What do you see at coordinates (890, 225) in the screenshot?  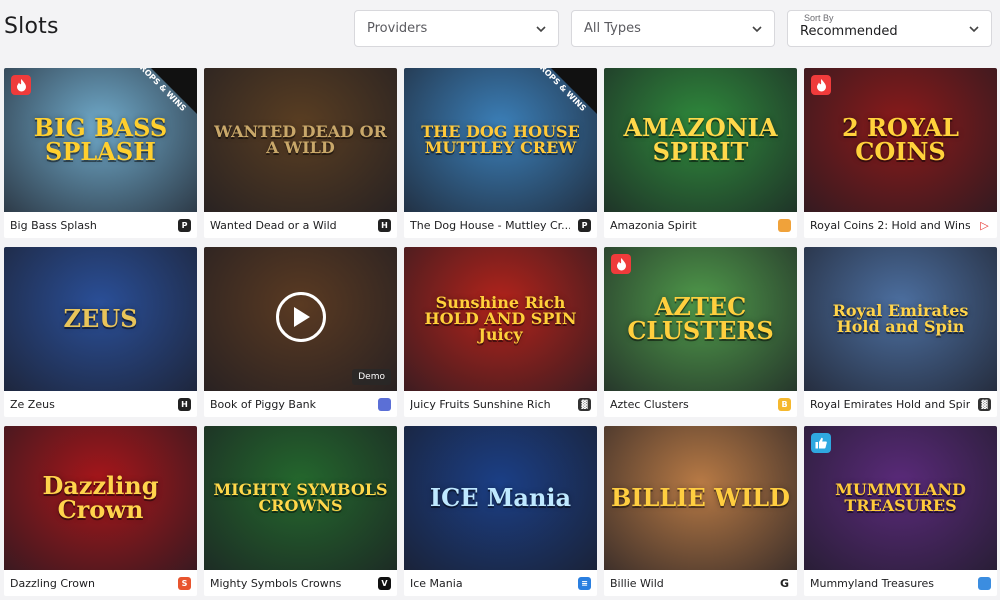 I see `game-name: Royal Coins 2: Hold and Wins` at bounding box center [890, 225].